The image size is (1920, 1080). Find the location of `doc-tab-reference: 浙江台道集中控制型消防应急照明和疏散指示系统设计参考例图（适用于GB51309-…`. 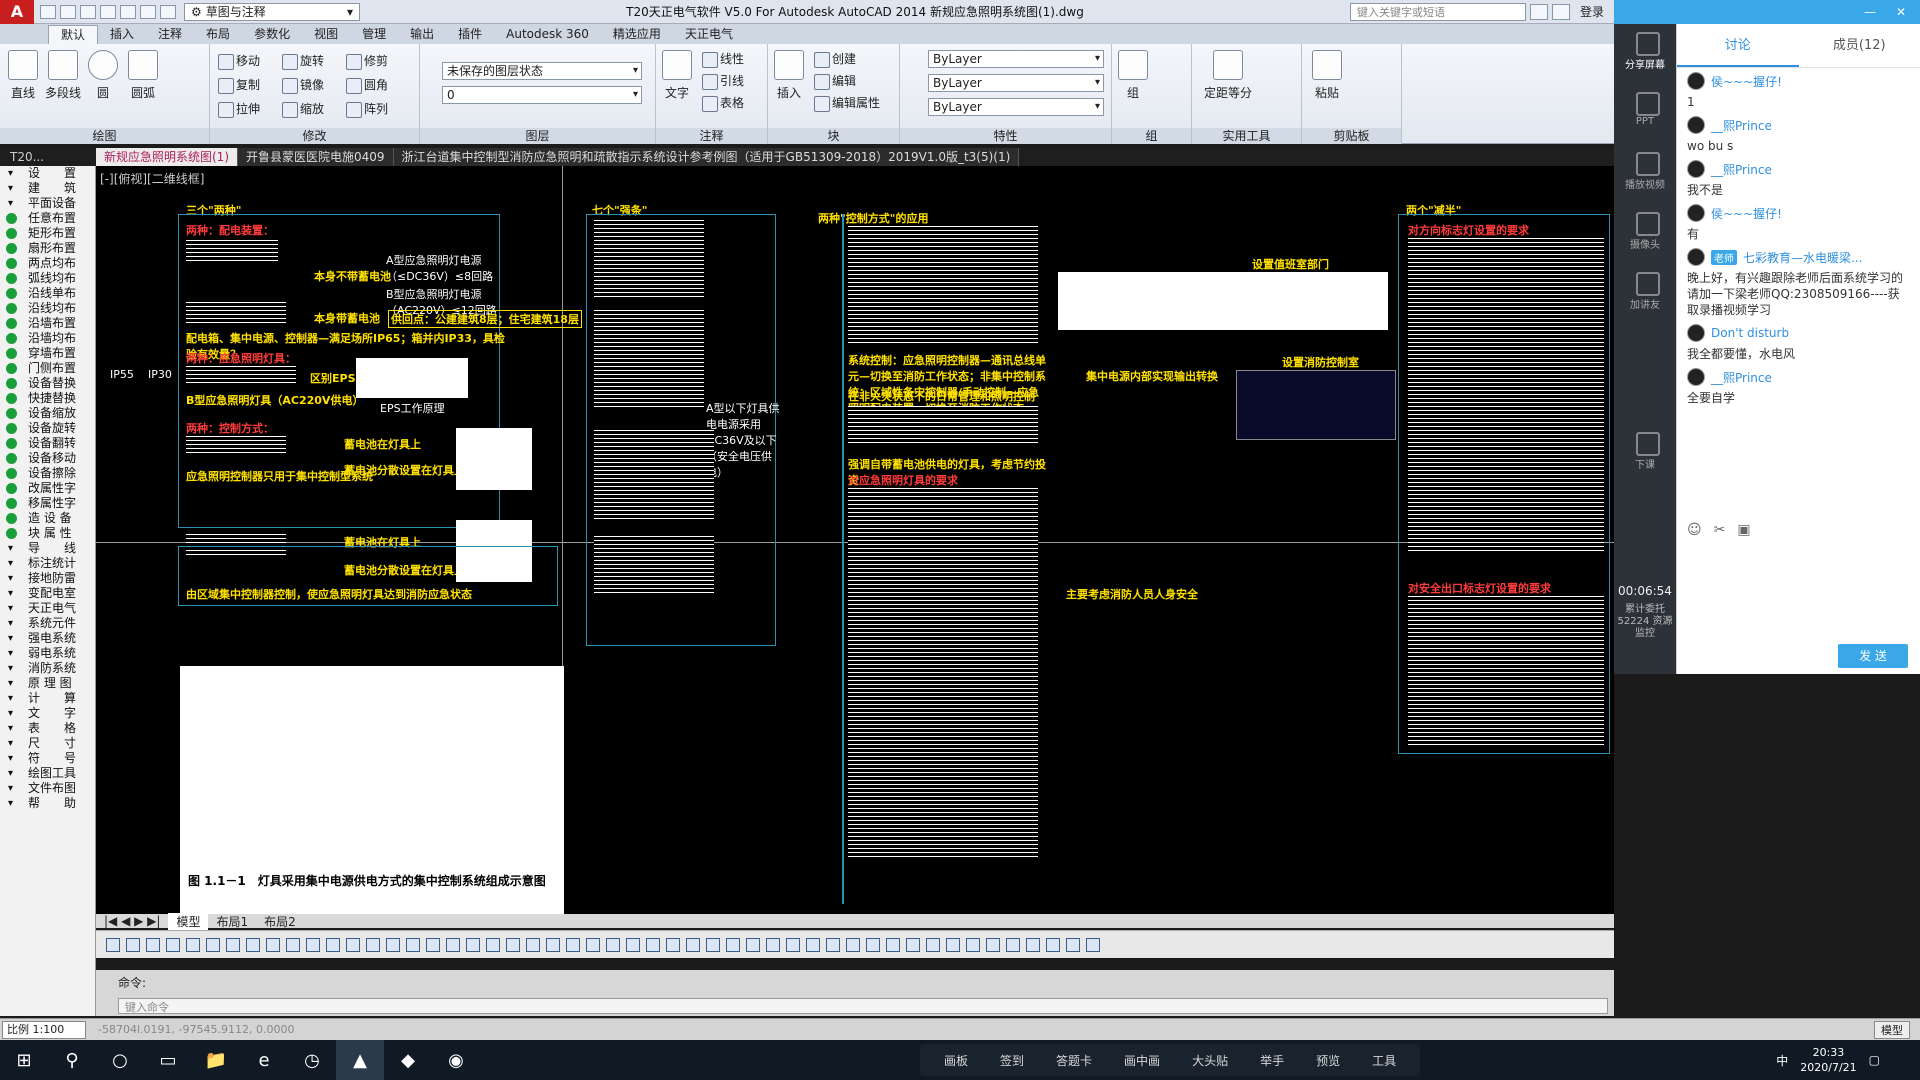

doc-tab-reference: 浙江台道集中控制型消防应急照明和疏散指示系统设计参考例图（适用于GB51309-… is located at coordinates (706, 157).